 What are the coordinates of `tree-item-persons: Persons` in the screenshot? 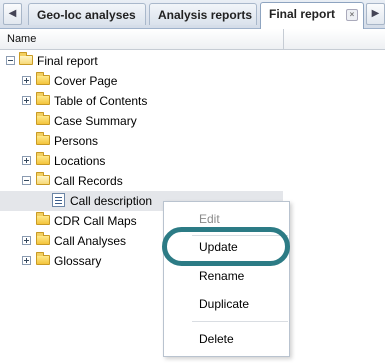 It's located at (141, 141).